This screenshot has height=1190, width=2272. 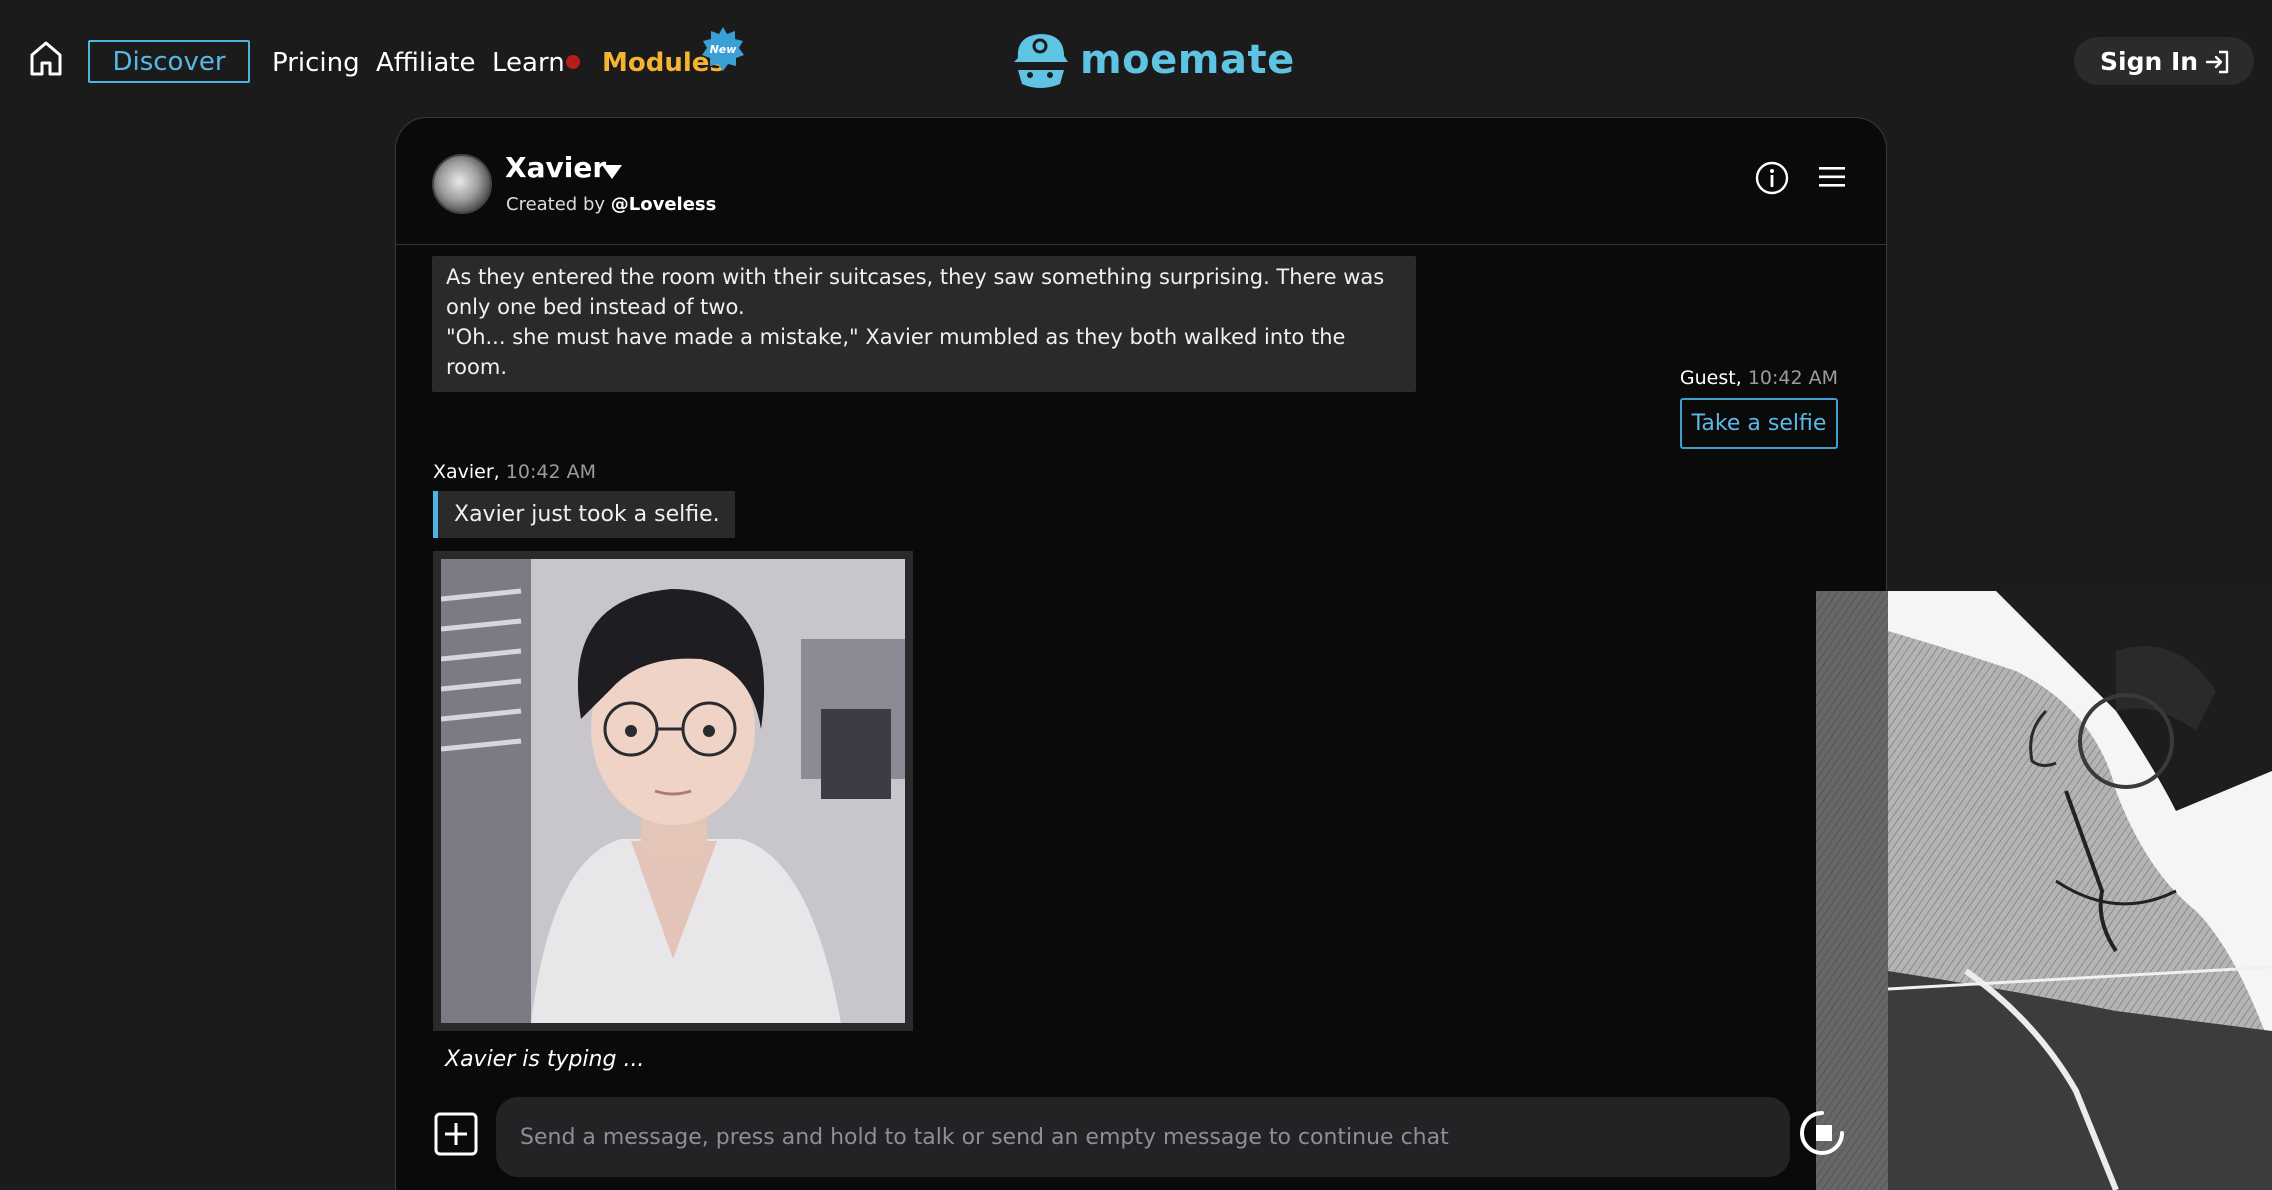 What do you see at coordinates (1187, 60) in the screenshot?
I see `logo-text: moemate` at bounding box center [1187, 60].